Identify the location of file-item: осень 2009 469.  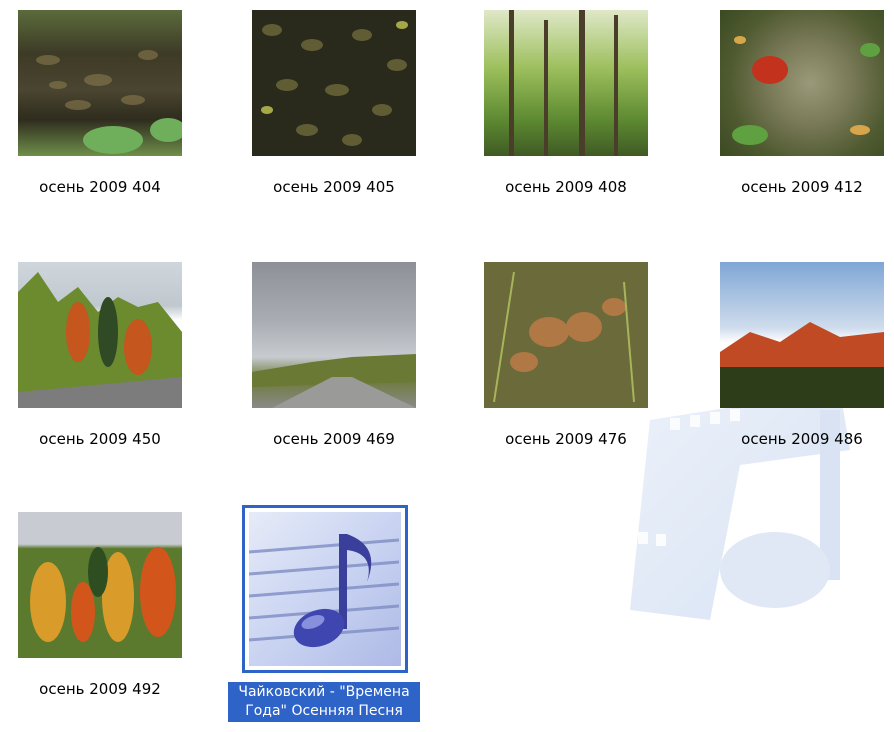
(334, 367).